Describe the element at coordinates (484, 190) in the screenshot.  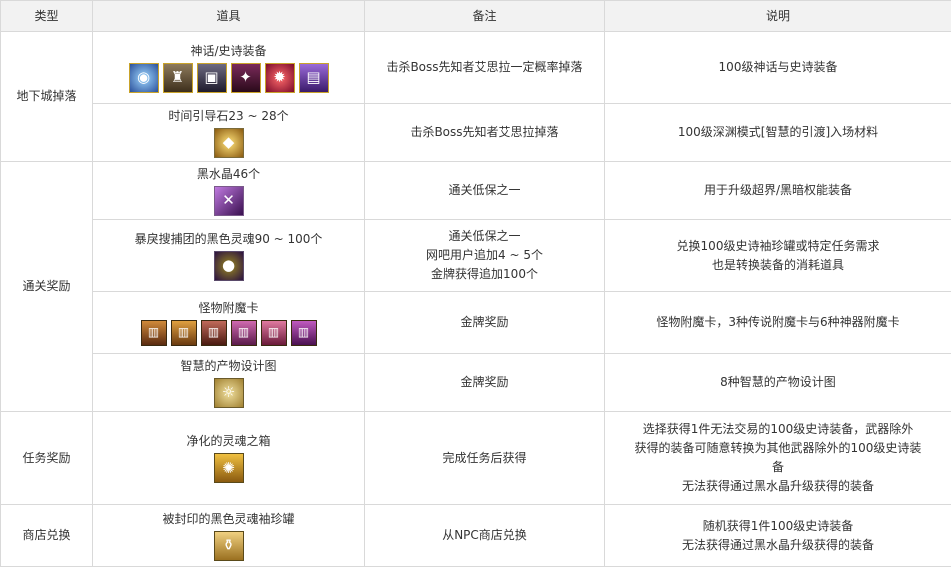
I see `note-cell: 通关低保之一` at that location.